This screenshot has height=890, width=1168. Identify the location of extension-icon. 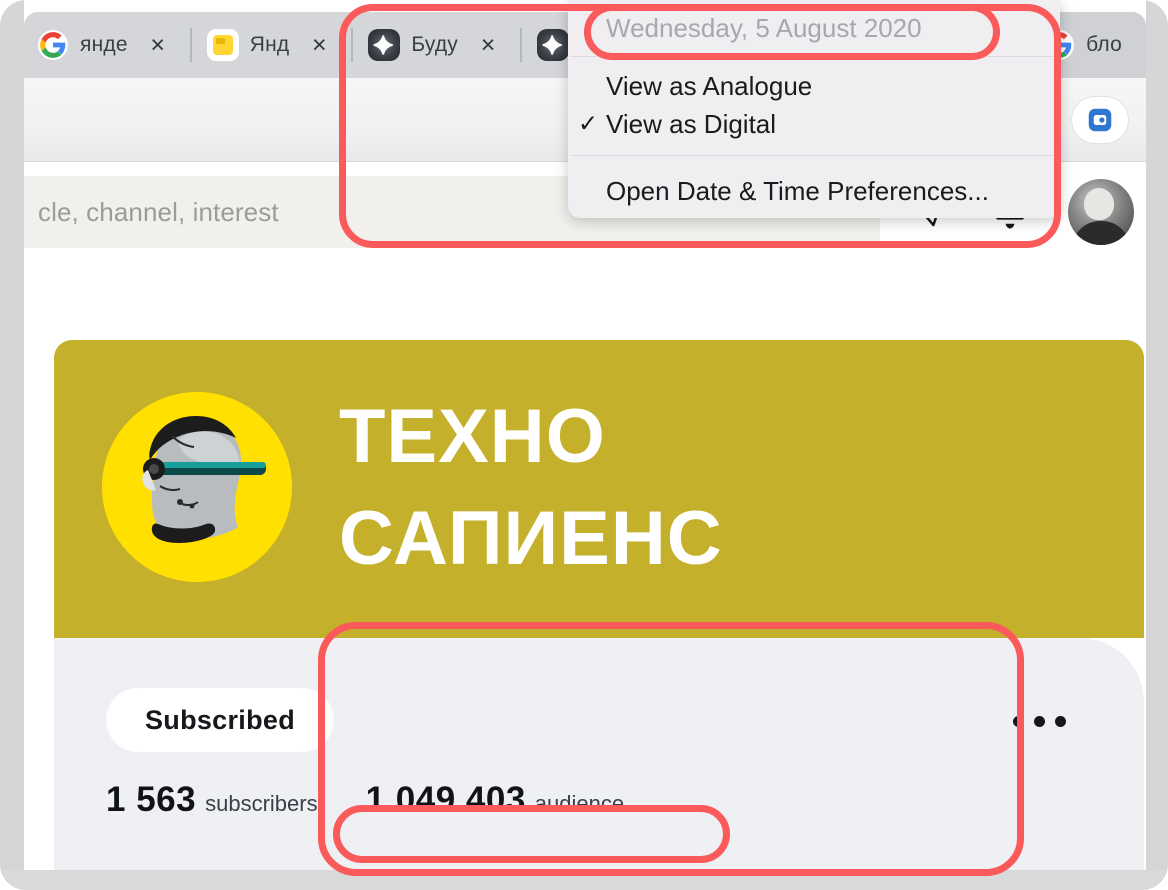
(1100, 119).